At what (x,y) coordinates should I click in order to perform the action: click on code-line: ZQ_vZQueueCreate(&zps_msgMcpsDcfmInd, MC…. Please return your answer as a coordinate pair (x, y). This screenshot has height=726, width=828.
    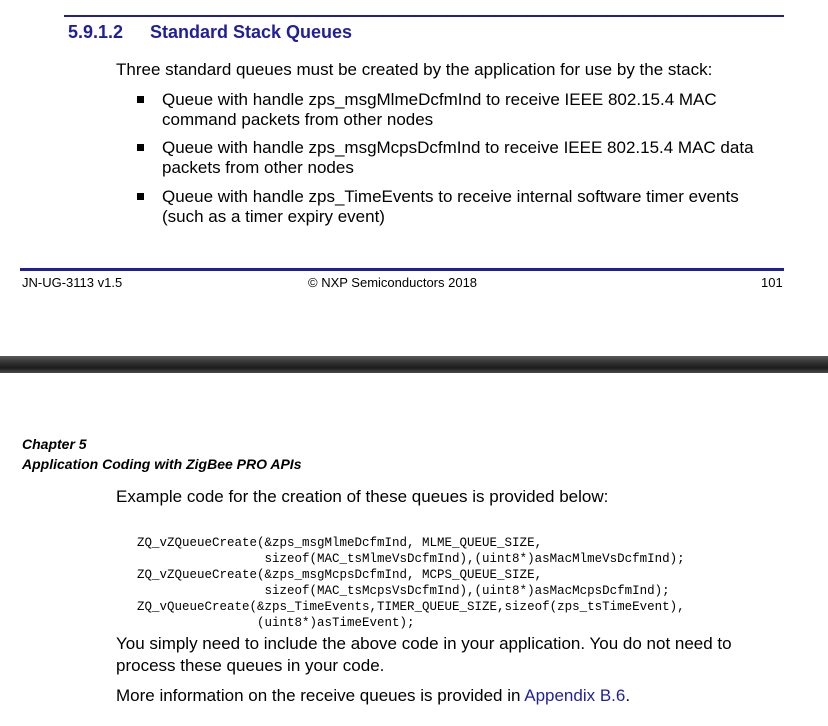
    Looking at the image, I should click on (340, 575).